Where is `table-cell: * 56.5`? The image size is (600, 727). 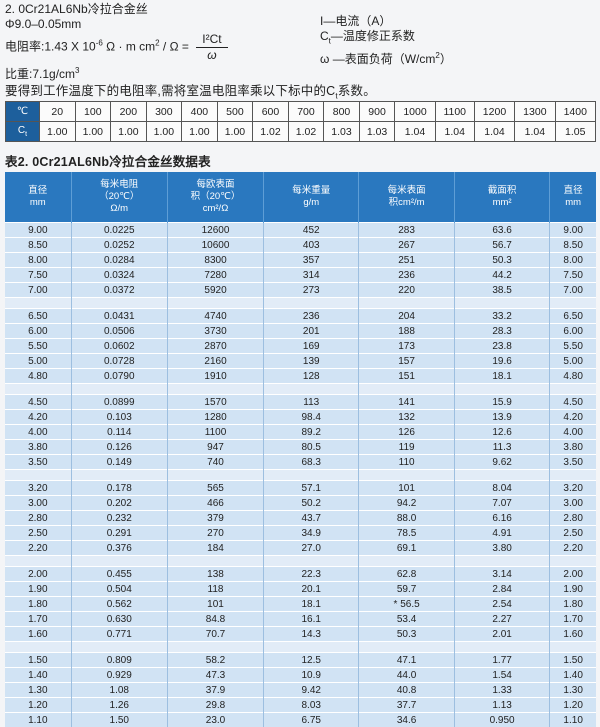
table-cell: * 56.5 is located at coordinates (407, 604).